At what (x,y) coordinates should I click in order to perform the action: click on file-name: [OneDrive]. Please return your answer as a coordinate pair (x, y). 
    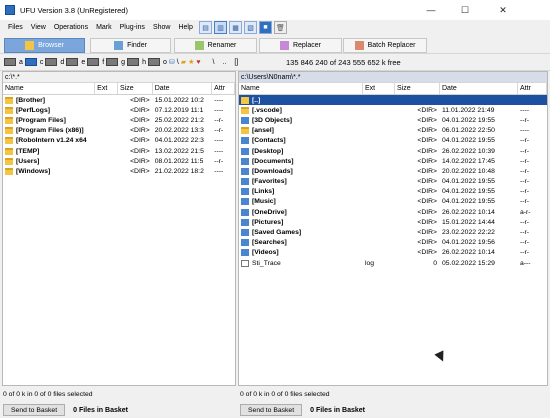
    Looking at the image, I should click on (269, 212).